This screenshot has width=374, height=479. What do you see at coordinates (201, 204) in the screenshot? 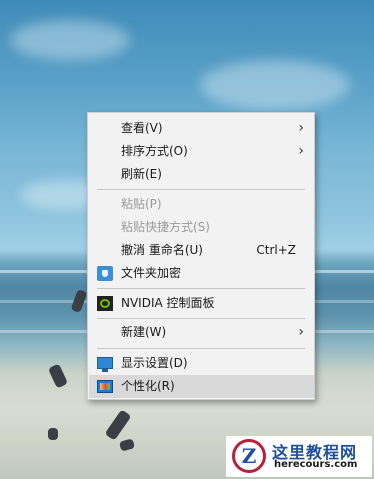
I see `menu-item-paste: 粘贴(P)` at bounding box center [201, 204].